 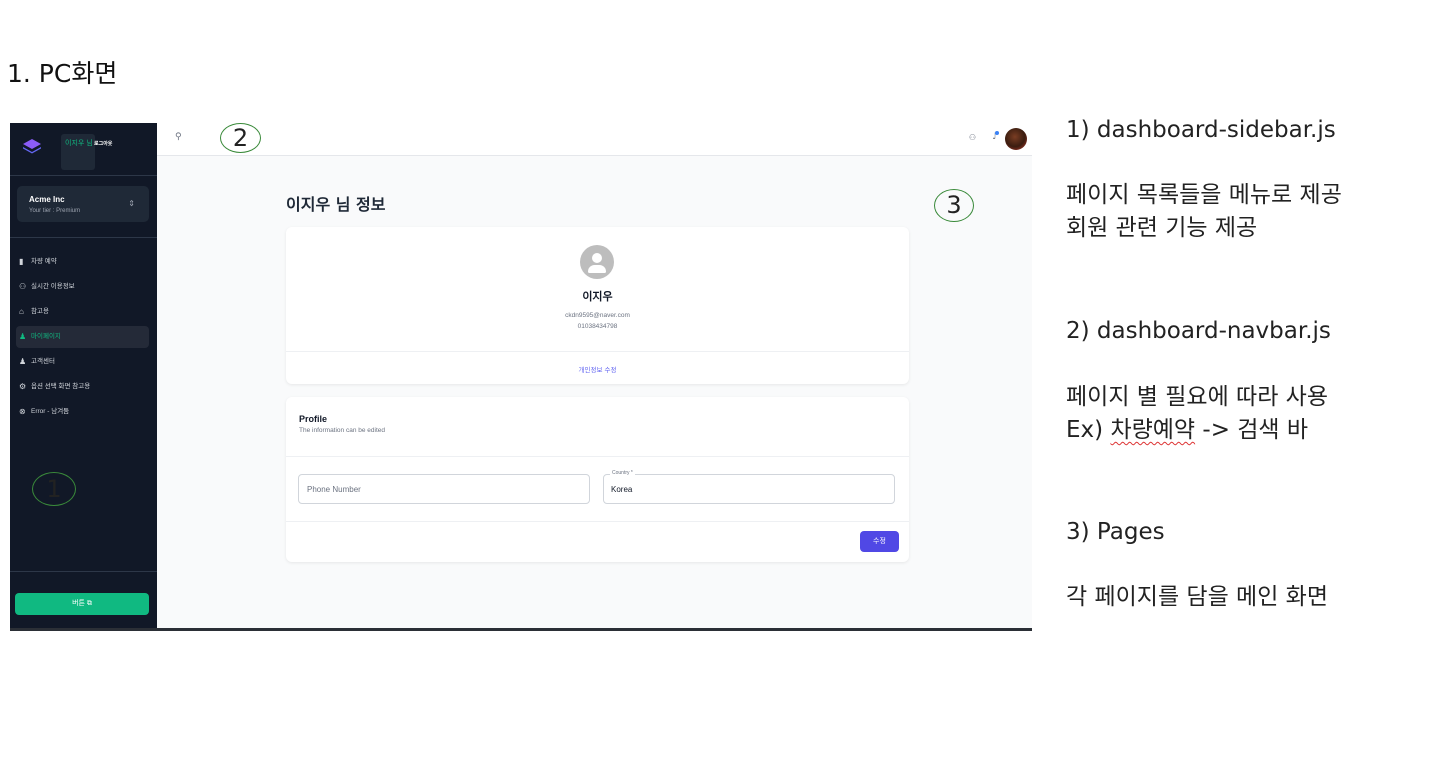 What do you see at coordinates (1115, 532) in the screenshot?
I see `note-3-title: 3) Pages` at bounding box center [1115, 532].